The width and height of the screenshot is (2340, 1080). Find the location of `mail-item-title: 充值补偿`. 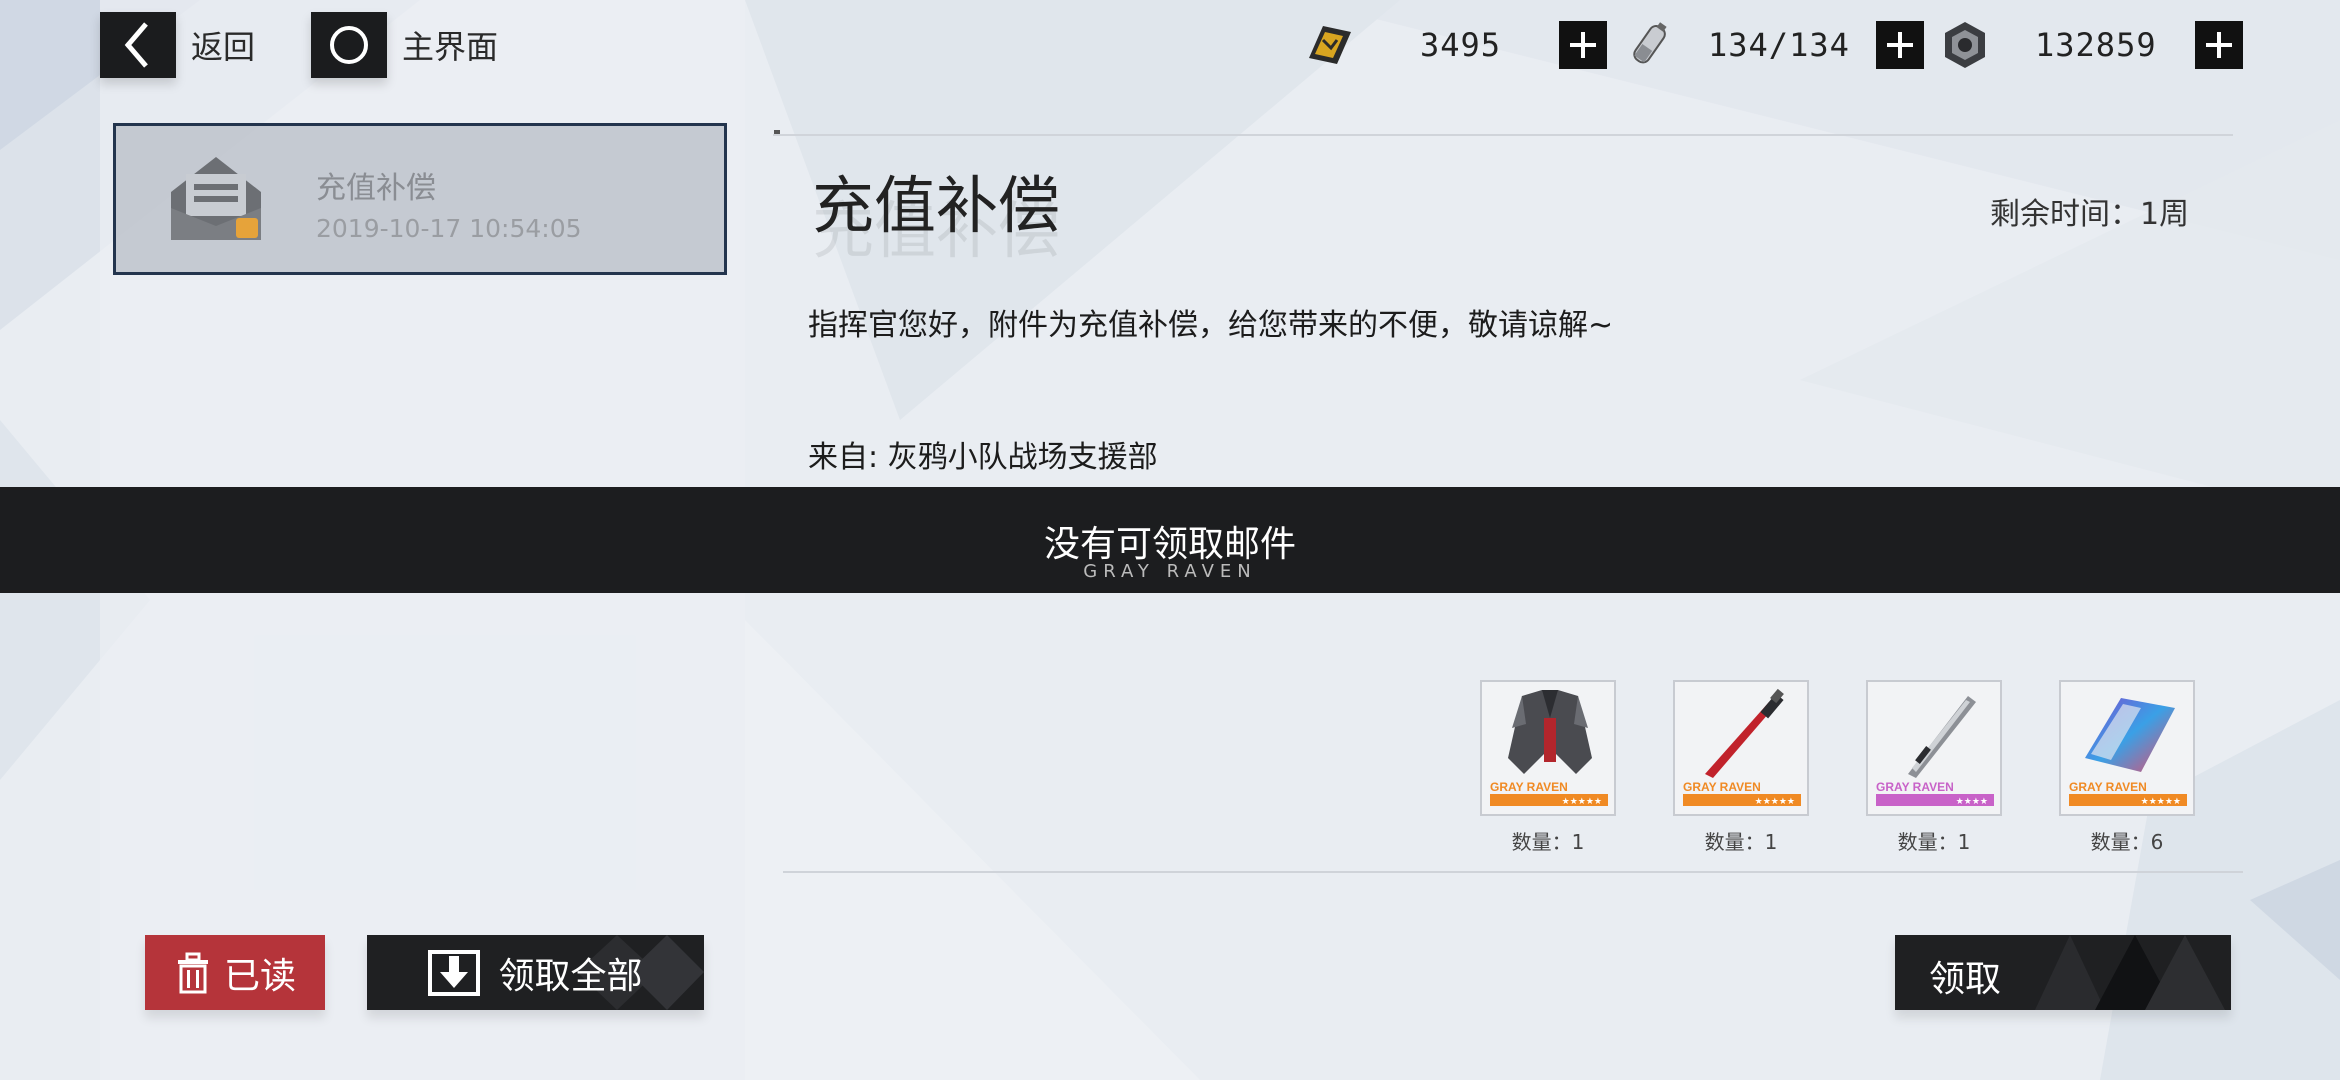

mail-item-title: 充值补偿 is located at coordinates (376, 188).